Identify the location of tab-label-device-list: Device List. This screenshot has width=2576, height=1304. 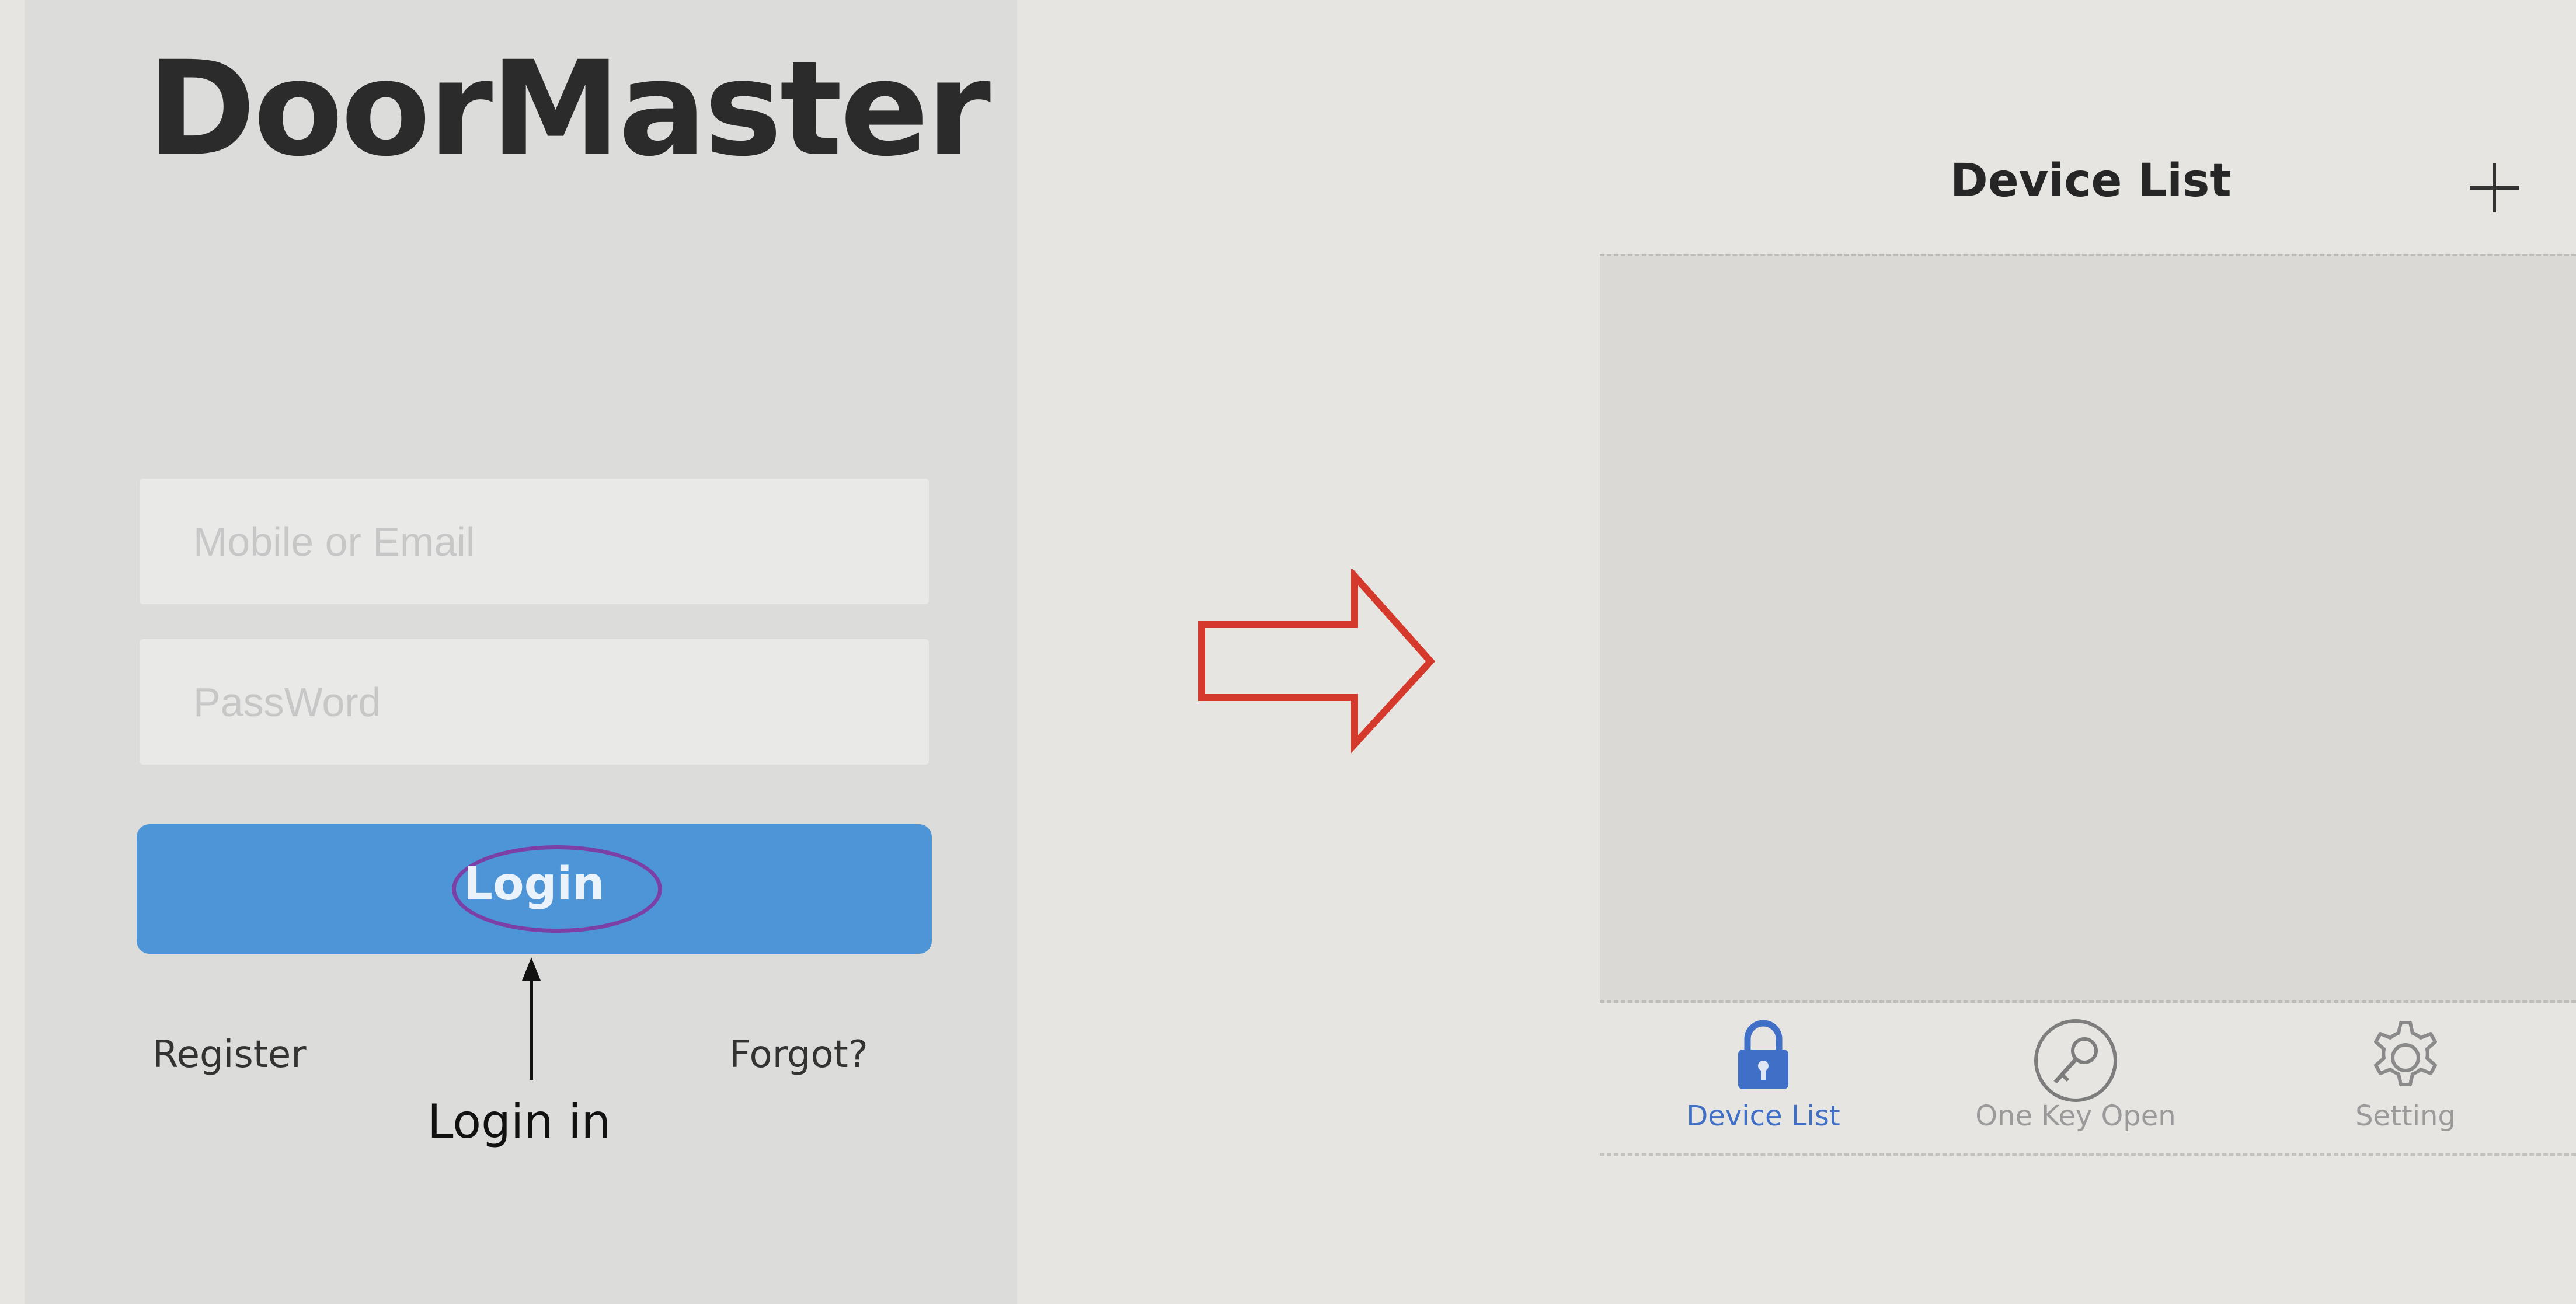
(1763, 1116).